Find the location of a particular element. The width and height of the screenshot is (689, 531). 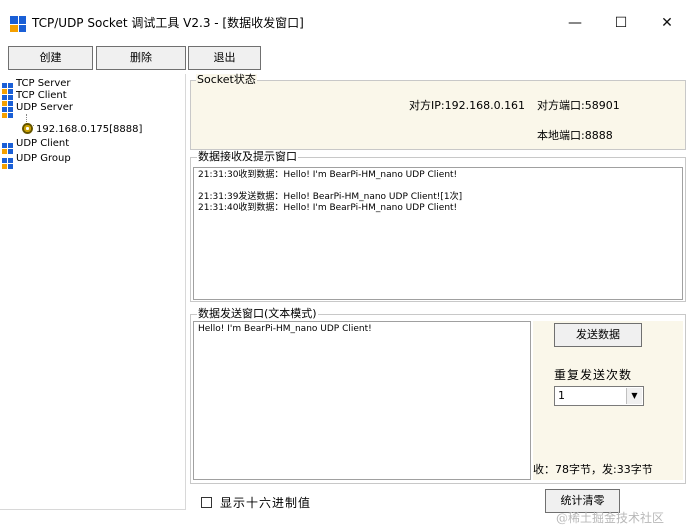

repeat-count-select: 1 ▼ is located at coordinates (599, 396).